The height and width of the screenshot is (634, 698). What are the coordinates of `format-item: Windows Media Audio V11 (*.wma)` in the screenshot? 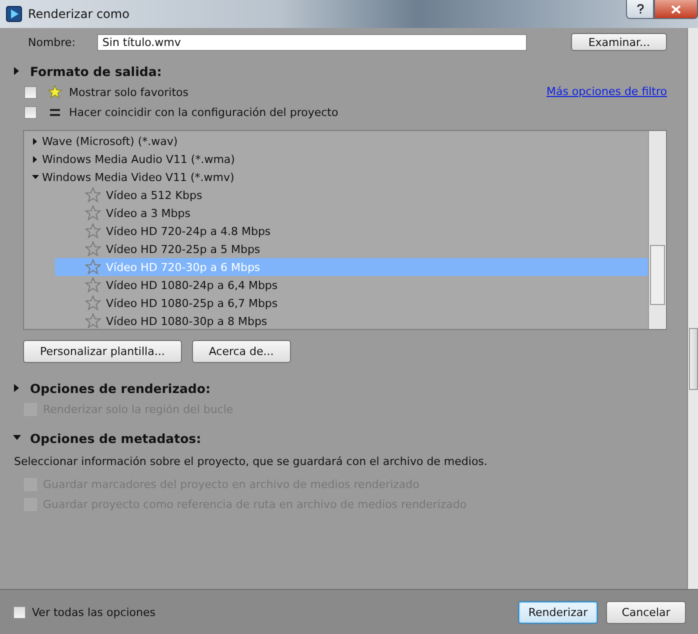 It's located at (138, 159).